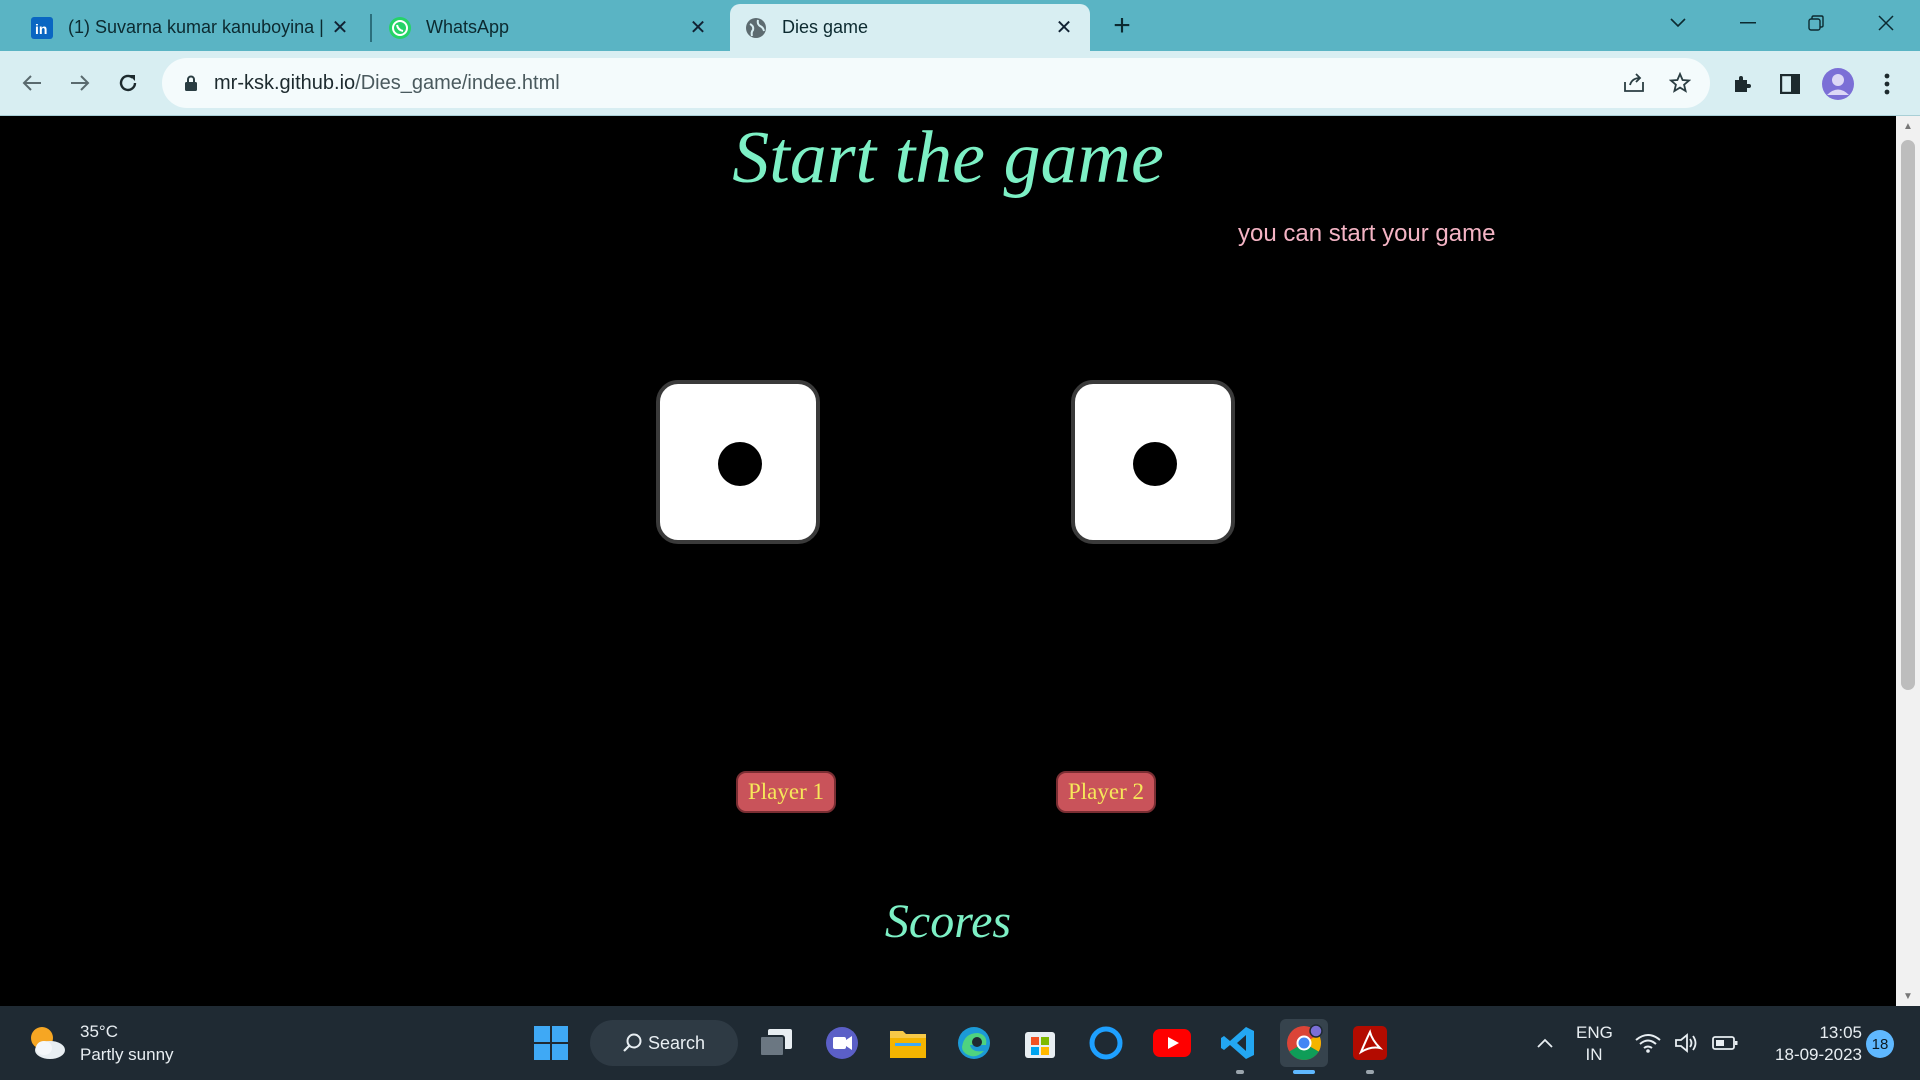  What do you see at coordinates (1304, 1072) in the screenshot?
I see `active-indicator` at bounding box center [1304, 1072].